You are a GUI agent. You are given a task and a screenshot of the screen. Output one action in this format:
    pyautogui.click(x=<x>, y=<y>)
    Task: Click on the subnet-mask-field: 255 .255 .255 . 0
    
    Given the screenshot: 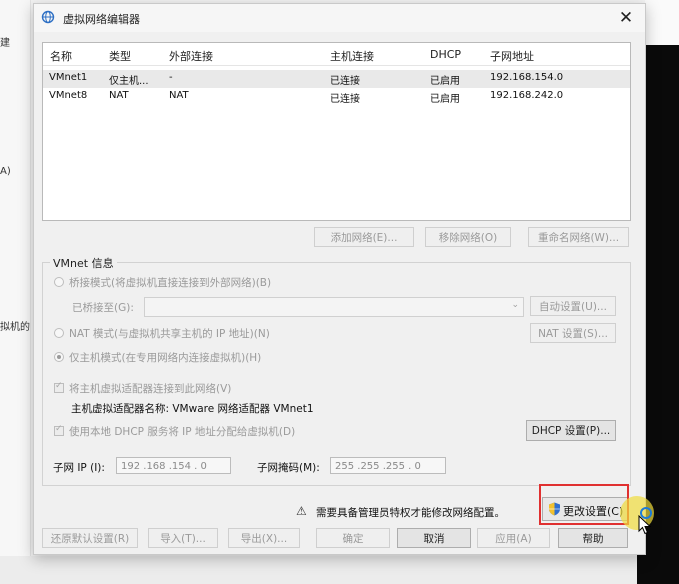 What is the action you would take?
    pyautogui.click(x=388, y=465)
    